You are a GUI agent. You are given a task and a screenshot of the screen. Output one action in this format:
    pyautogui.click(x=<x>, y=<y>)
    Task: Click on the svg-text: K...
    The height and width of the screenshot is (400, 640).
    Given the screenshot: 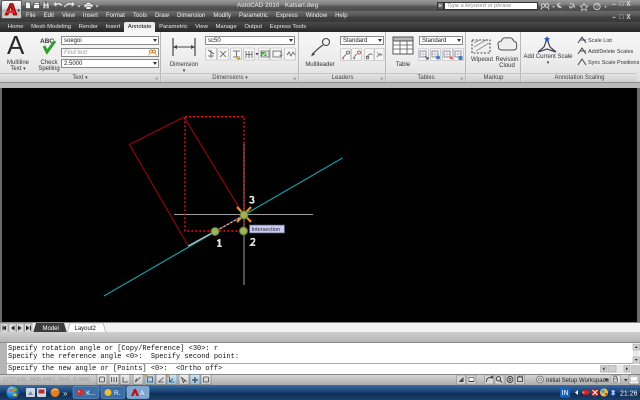 What is the action you would take?
    pyautogui.click(x=91, y=393)
    